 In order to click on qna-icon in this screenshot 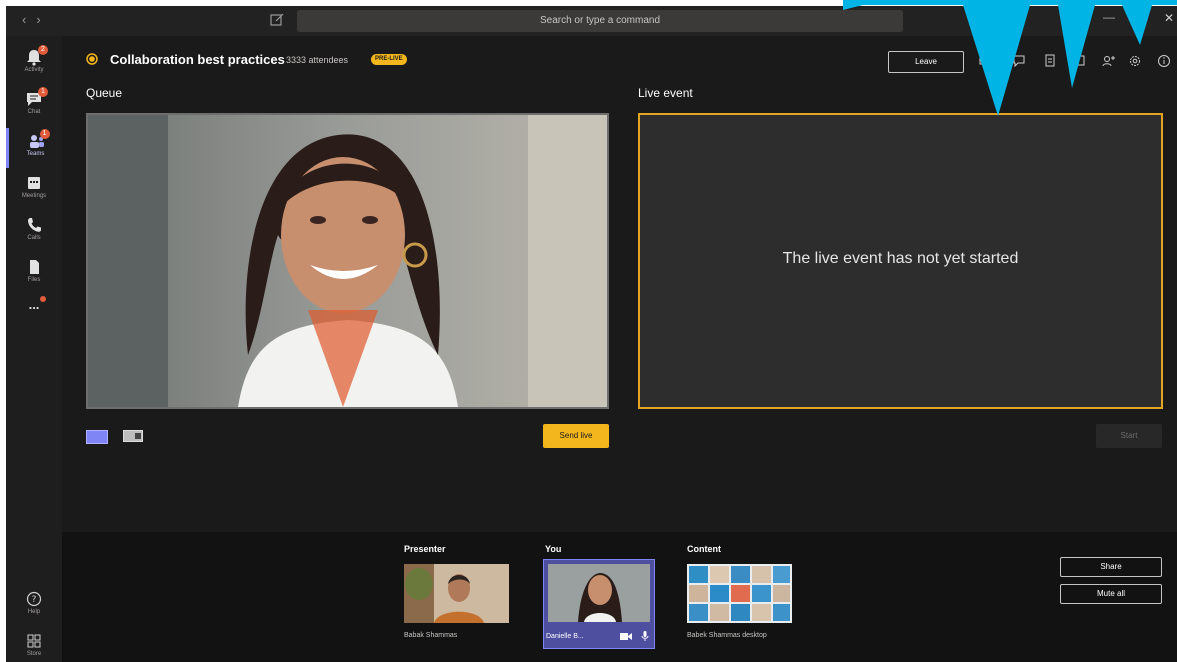, I will do `click(1080, 61)`.